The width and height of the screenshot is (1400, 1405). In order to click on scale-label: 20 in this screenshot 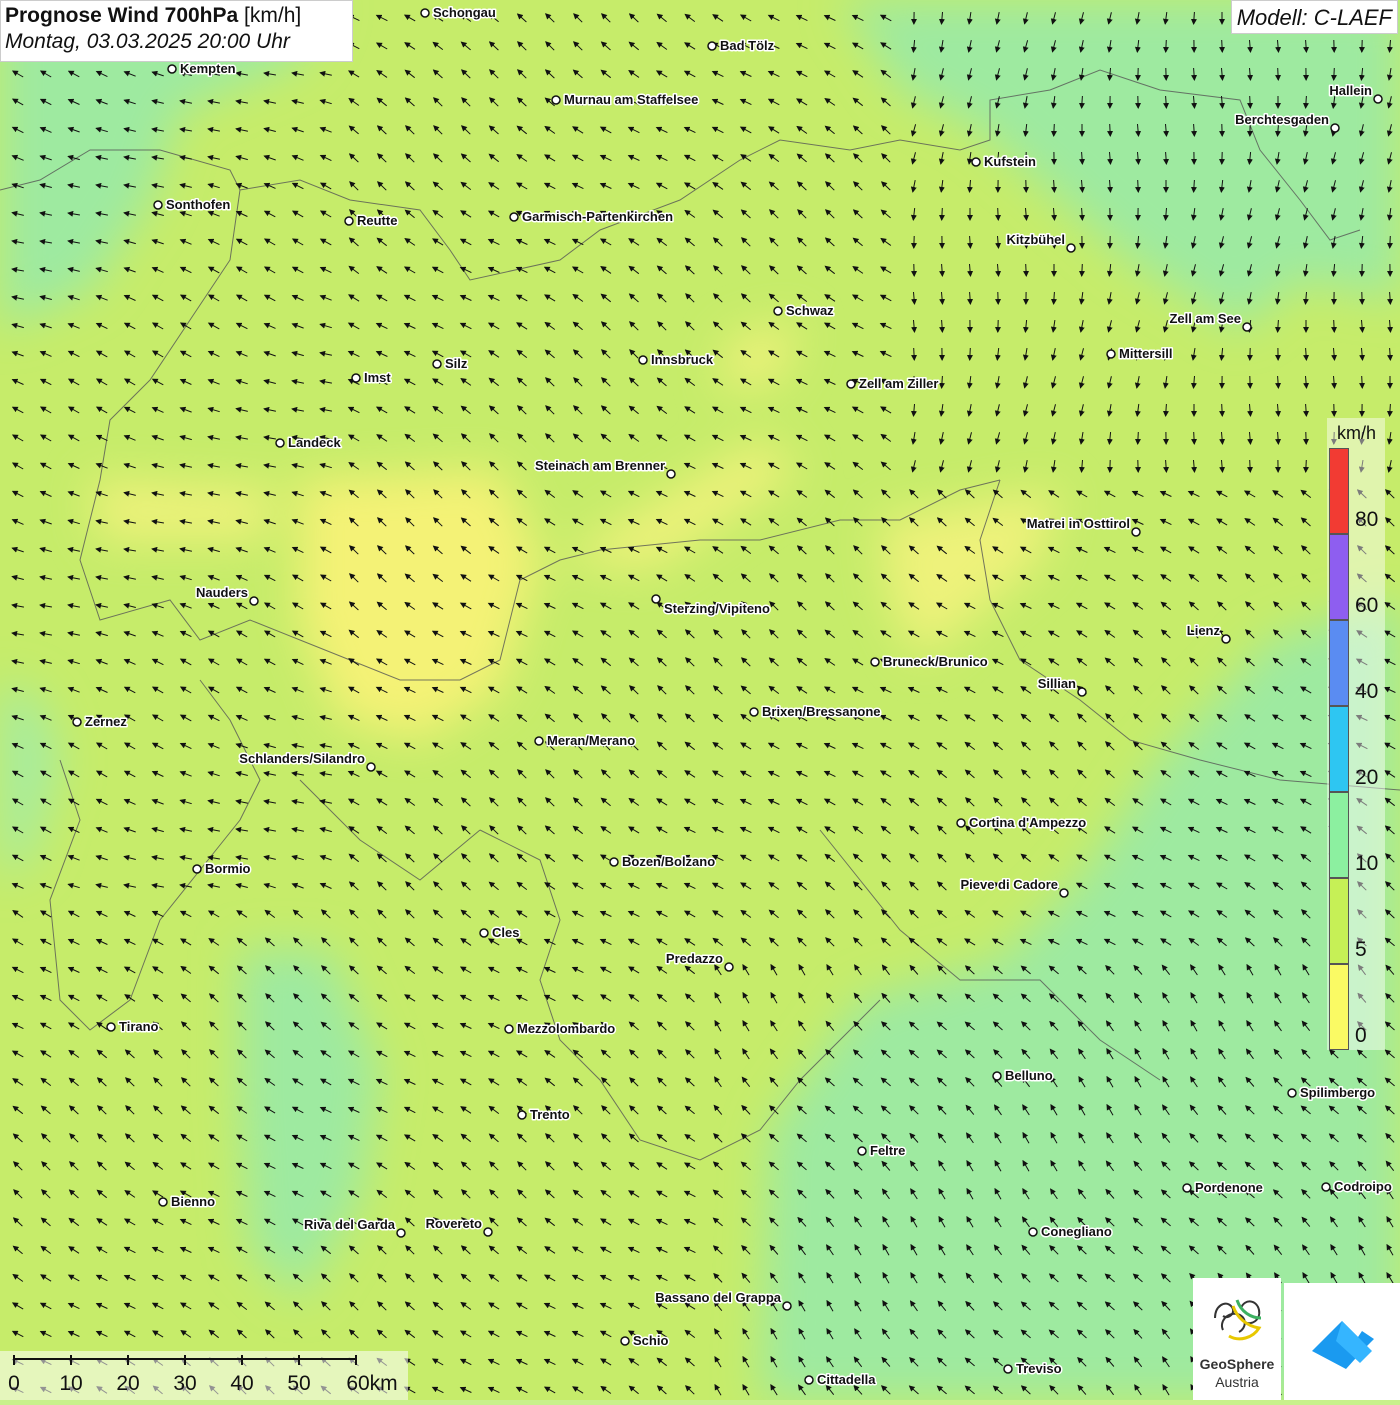, I will do `click(127, 1384)`.